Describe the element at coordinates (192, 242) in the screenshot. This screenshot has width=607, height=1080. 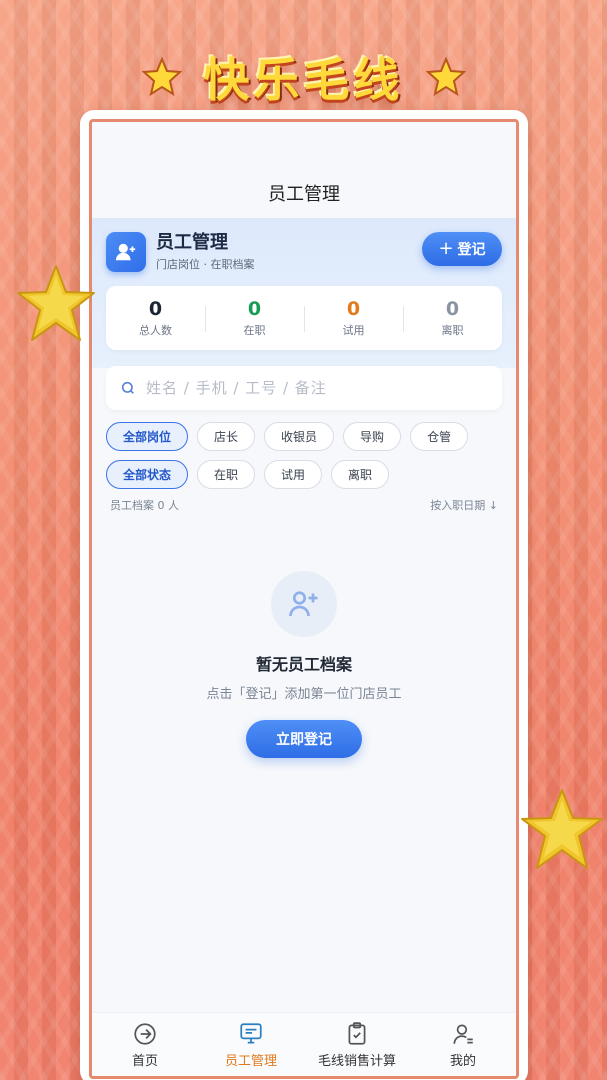
I see `hero-title: 员工管理` at that location.